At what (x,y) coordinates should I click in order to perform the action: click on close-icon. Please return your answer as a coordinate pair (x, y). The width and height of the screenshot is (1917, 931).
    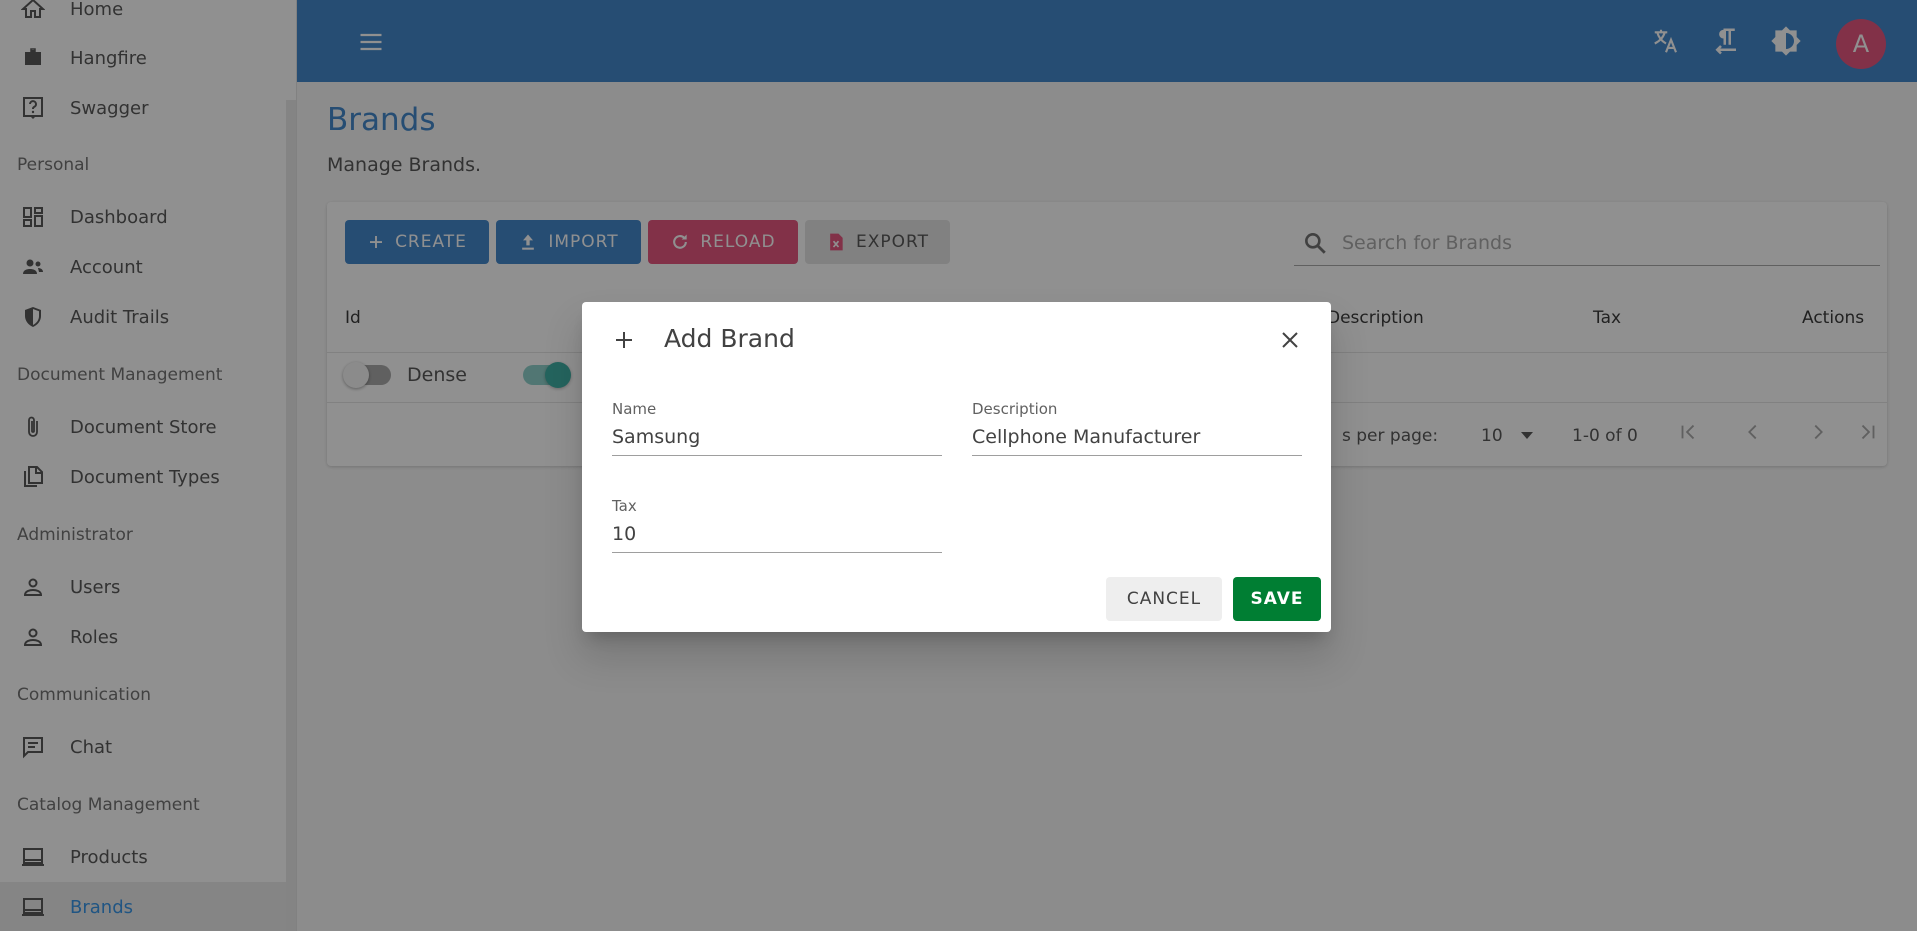
    Looking at the image, I should click on (1290, 342).